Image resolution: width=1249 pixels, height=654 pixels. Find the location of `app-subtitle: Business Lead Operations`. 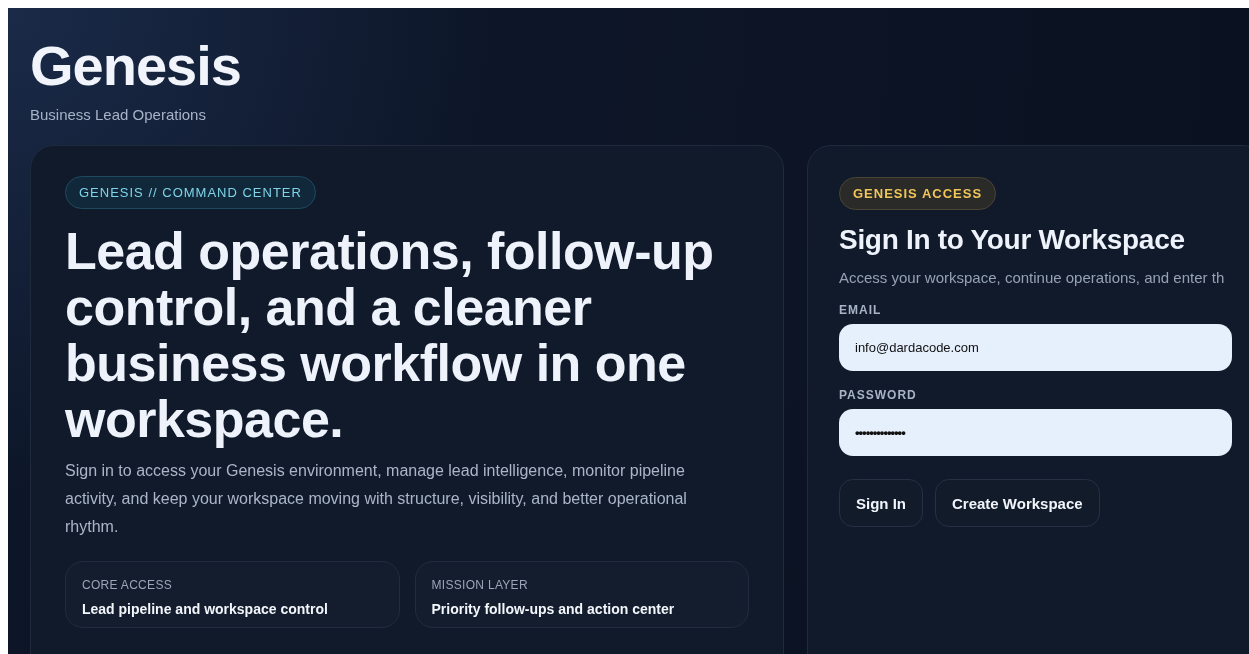

app-subtitle: Business Lead Operations is located at coordinates (118, 114).